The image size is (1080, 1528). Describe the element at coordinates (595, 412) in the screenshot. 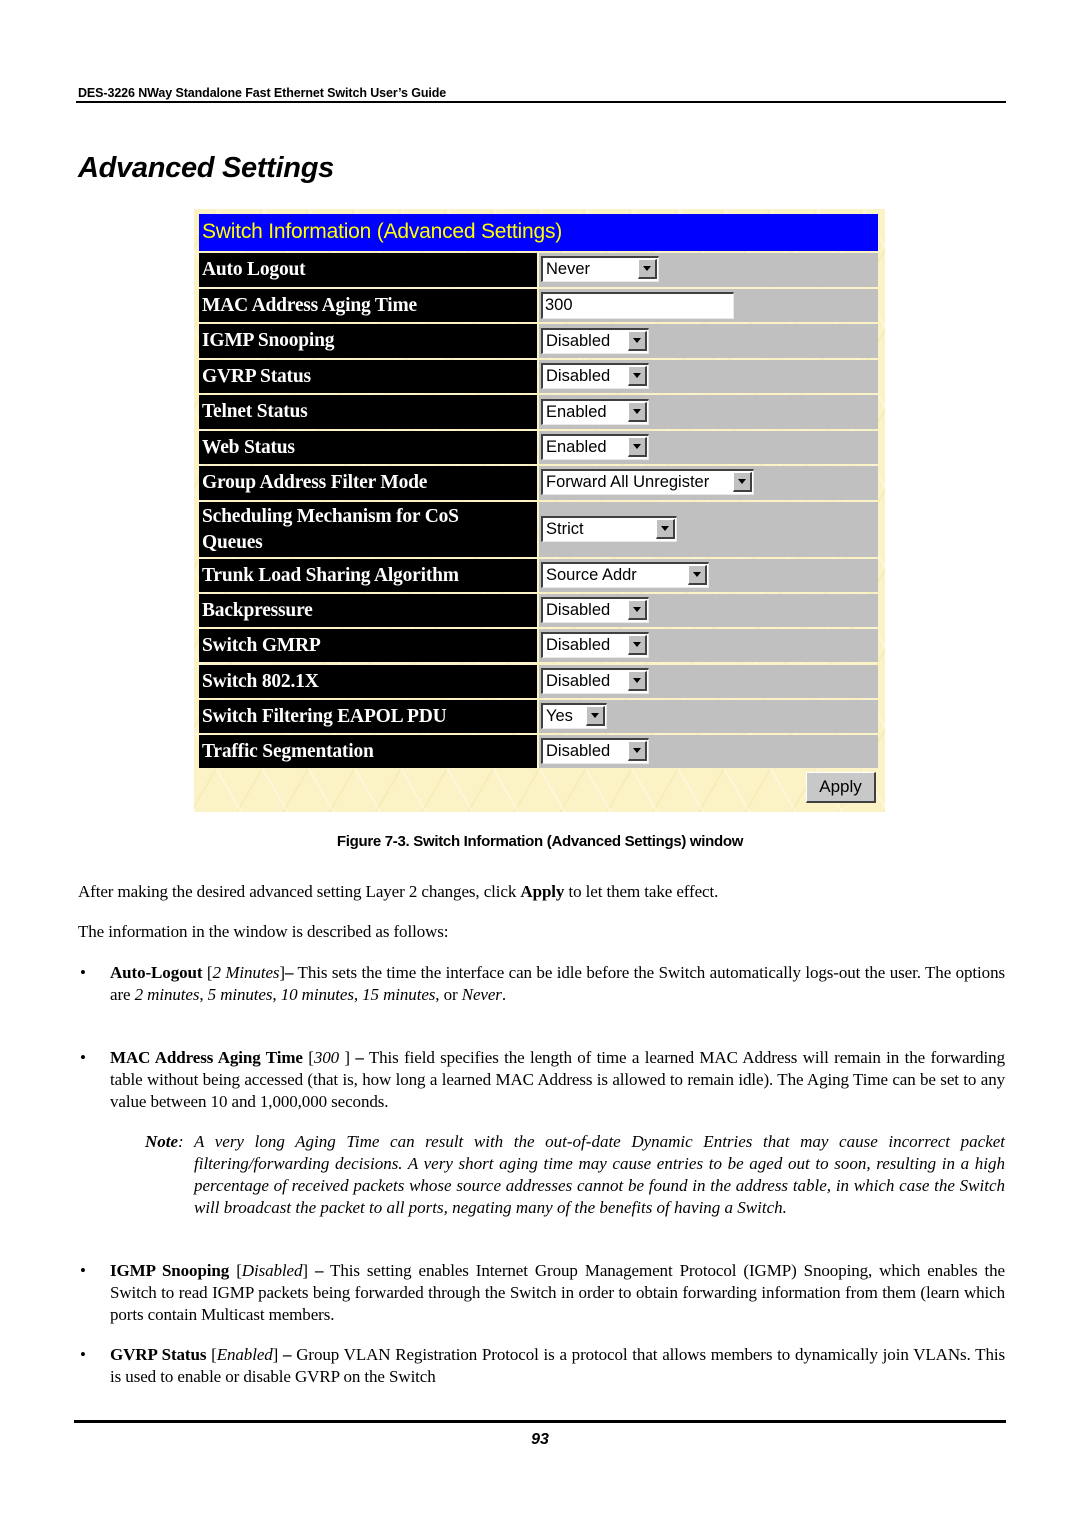

I see `telnet-status-select: Enabled` at that location.